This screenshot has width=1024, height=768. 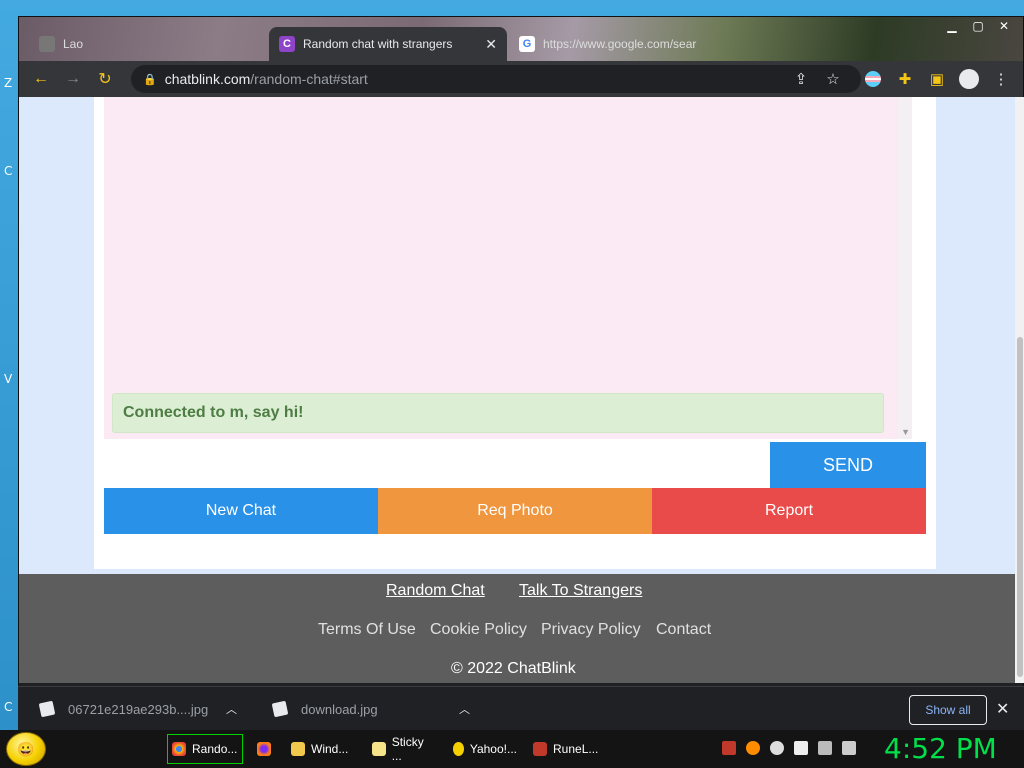 What do you see at coordinates (937, 79) in the screenshot?
I see `side-panel-icon: ▣` at bounding box center [937, 79].